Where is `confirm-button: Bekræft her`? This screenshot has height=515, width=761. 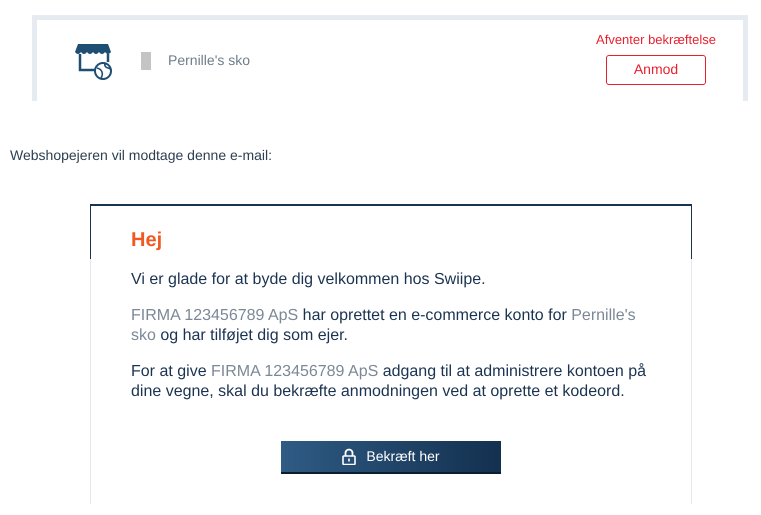 confirm-button: Bekræft her is located at coordinates (391, 457).